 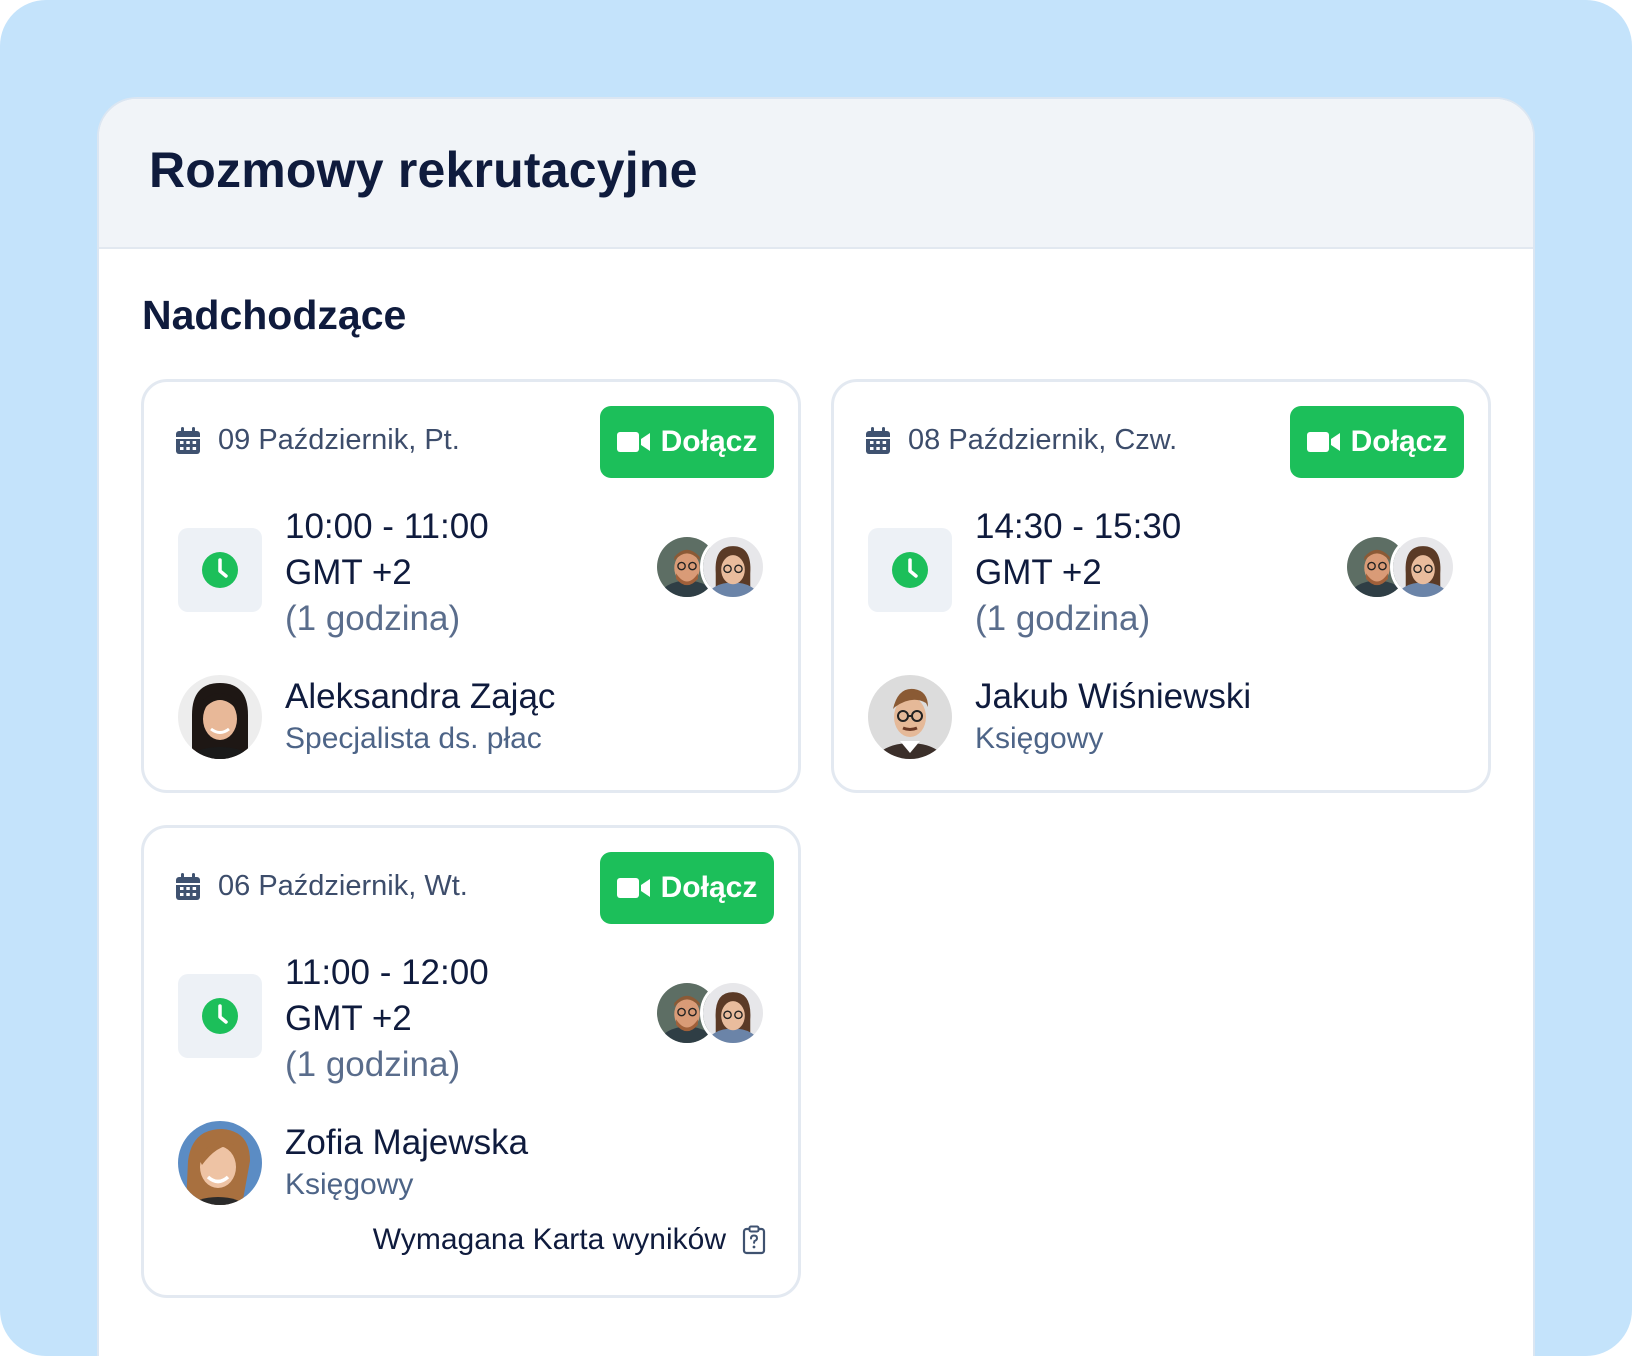 I want to click on interview-date: 09 Październik, Pt., so click(x=339, y=440).